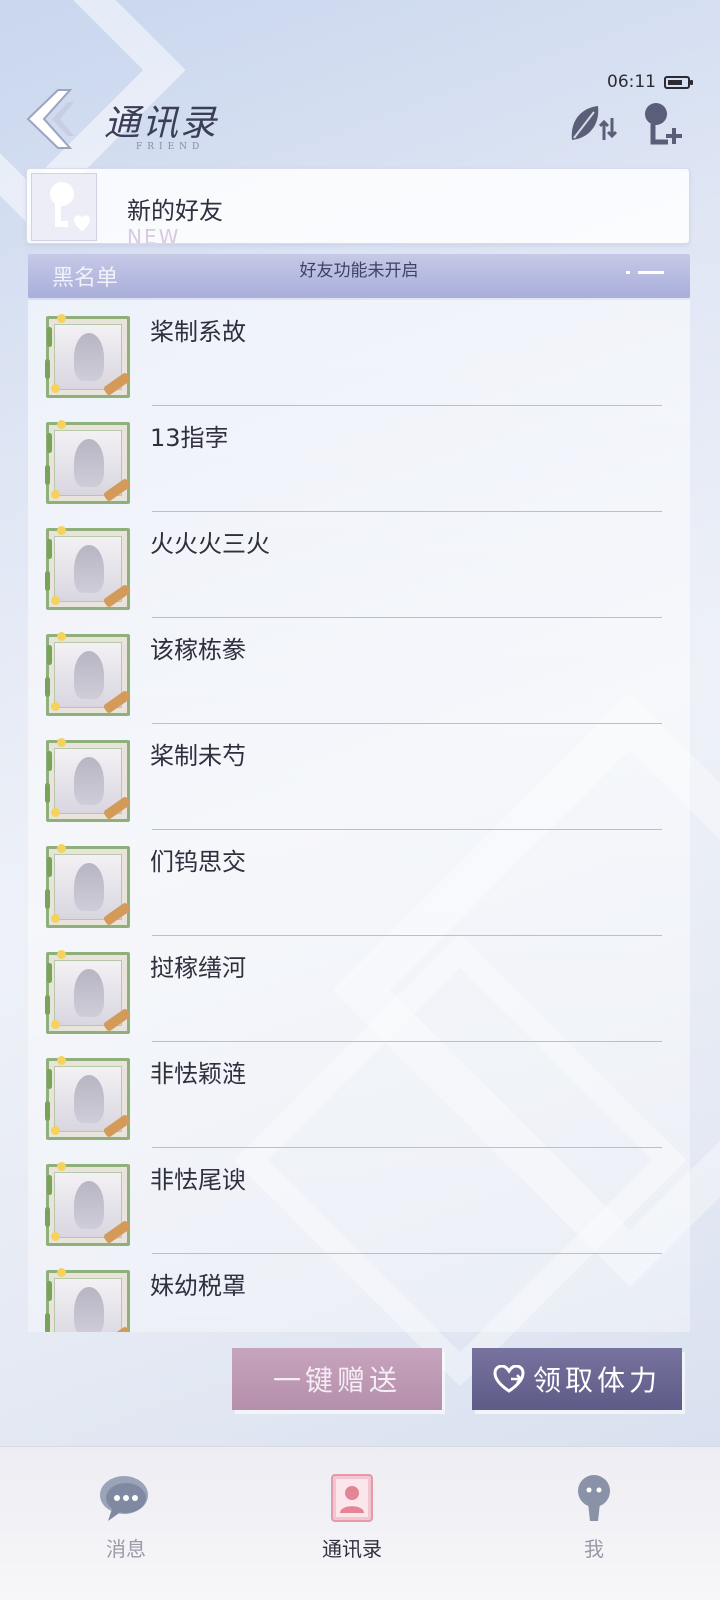 This screenshot has height=1600, width=720. I want to click on friend-name: 非怯尾谀, so click(198, 1180).